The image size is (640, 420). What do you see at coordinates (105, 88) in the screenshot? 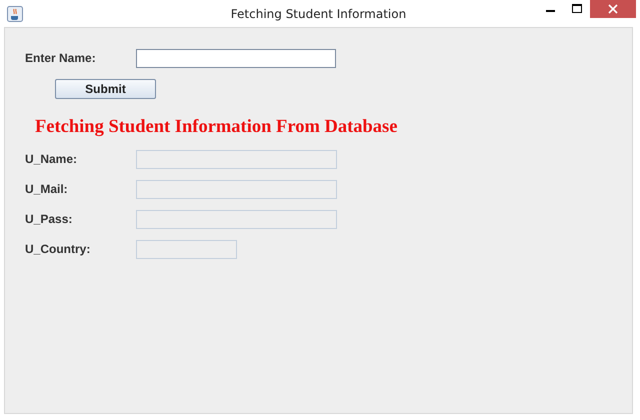
I see `submit-button: Submit` at bounding box center [105, 88].